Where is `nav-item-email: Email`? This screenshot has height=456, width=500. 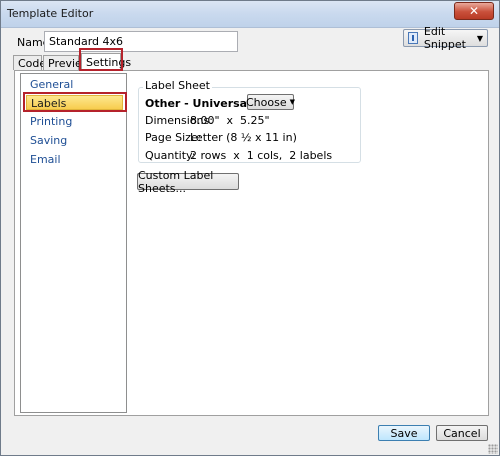
nav-item-email: Email is located at coordinates (74, 159).